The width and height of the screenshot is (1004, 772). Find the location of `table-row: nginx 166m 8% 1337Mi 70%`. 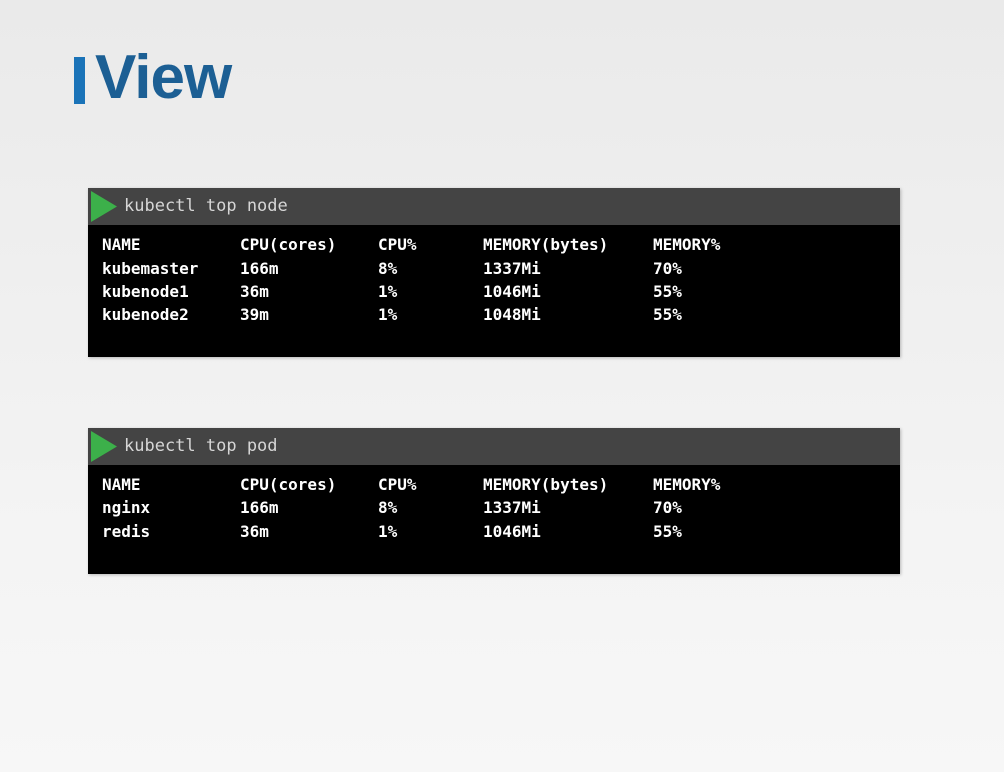

table-row: nginx 166m 8% 1337Mi 70% is located at coordinates (492, 507).